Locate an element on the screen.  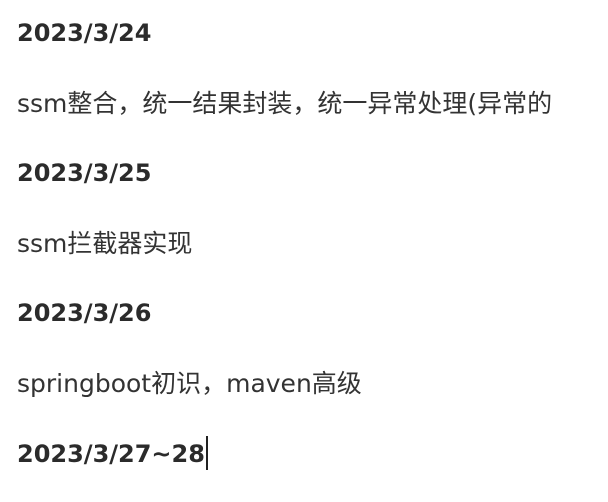
date-heading: 2023/3/24 is located at coordinates (84, 33).